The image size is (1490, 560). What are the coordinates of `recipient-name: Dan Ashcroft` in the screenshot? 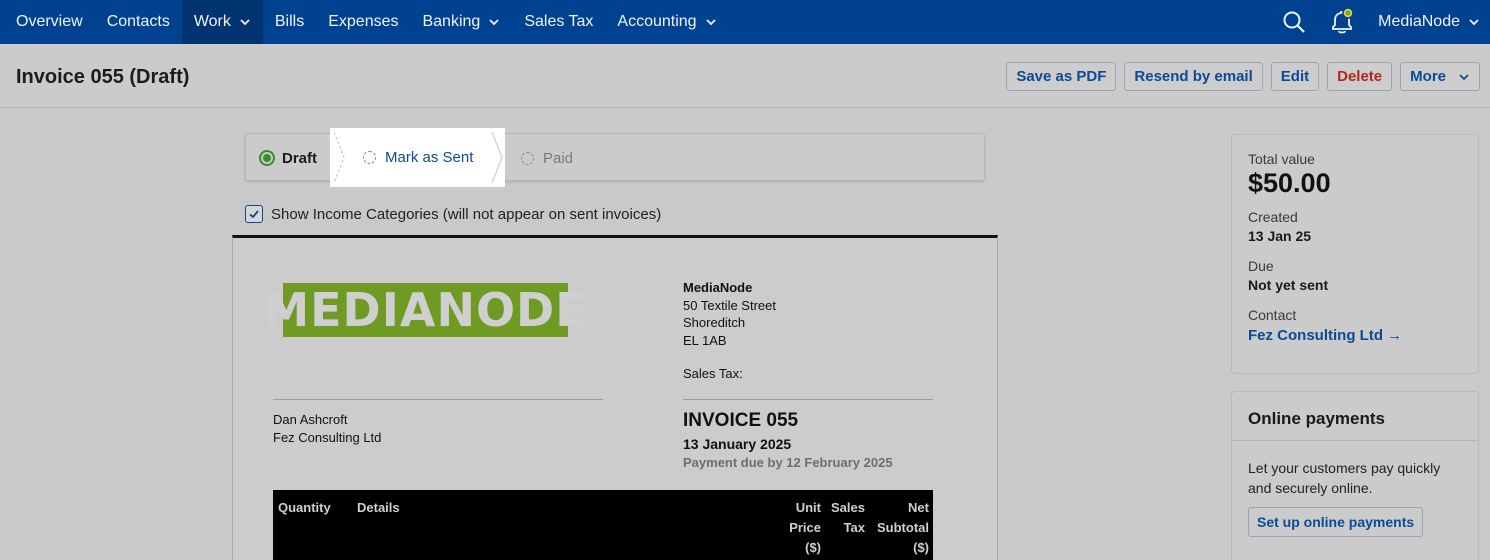 It's located at (310, 419).